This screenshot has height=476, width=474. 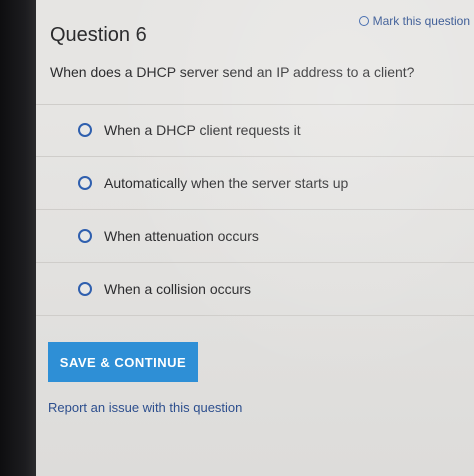 I want to click on mark-question-toggle: Mark this question, so click(x=414, y=21).